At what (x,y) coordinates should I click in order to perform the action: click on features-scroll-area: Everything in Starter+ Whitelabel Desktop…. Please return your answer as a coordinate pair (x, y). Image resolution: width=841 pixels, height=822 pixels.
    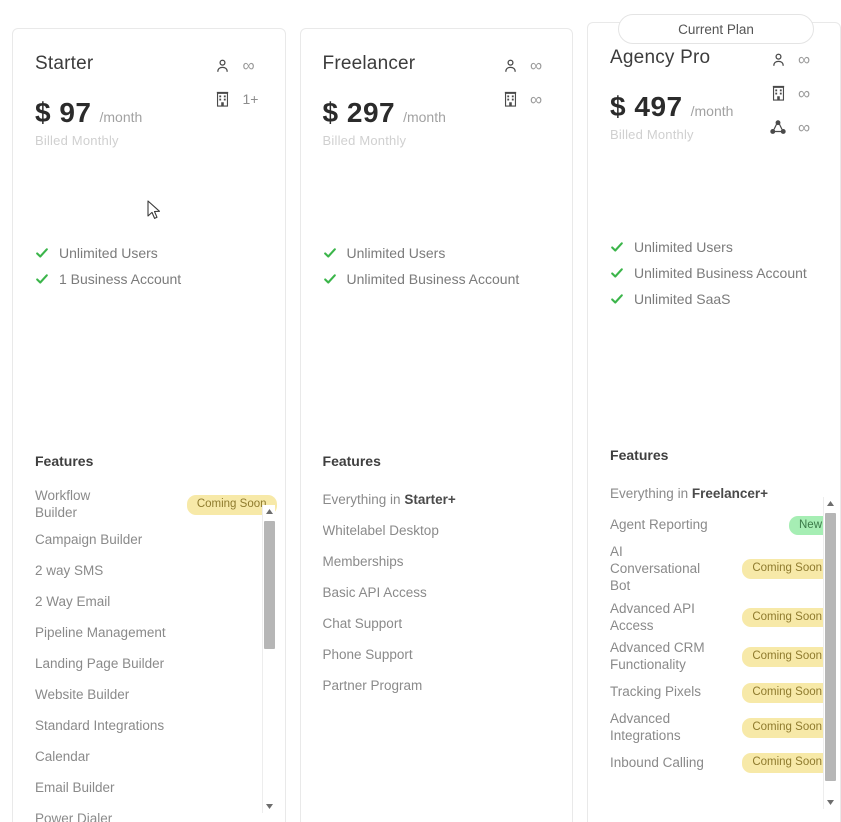
    Looking at the image, I should click on (444, 653).